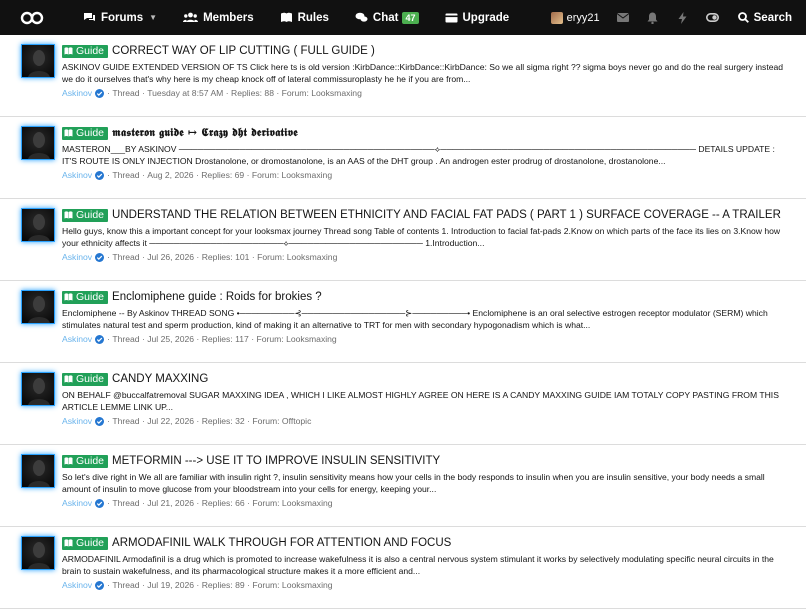  What do you see at coordinates (743, 17) in the screenshot?
I see `search-icon` at bounding box center [743, 17].